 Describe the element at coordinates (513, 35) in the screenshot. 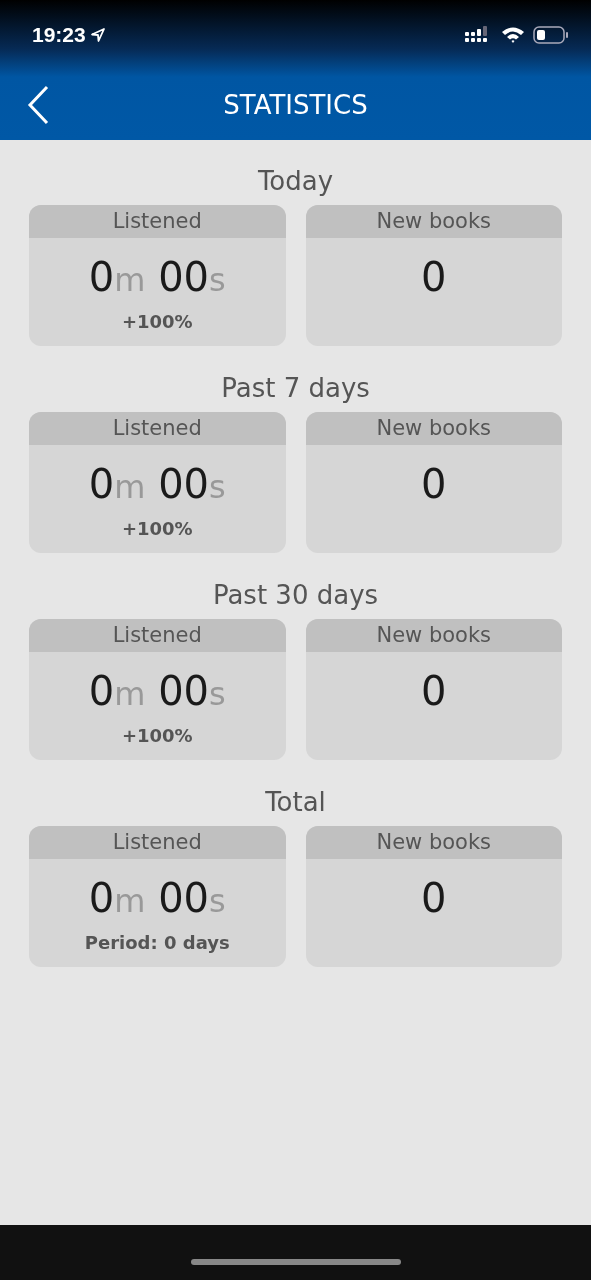

I see `wifi-icon` at that location.